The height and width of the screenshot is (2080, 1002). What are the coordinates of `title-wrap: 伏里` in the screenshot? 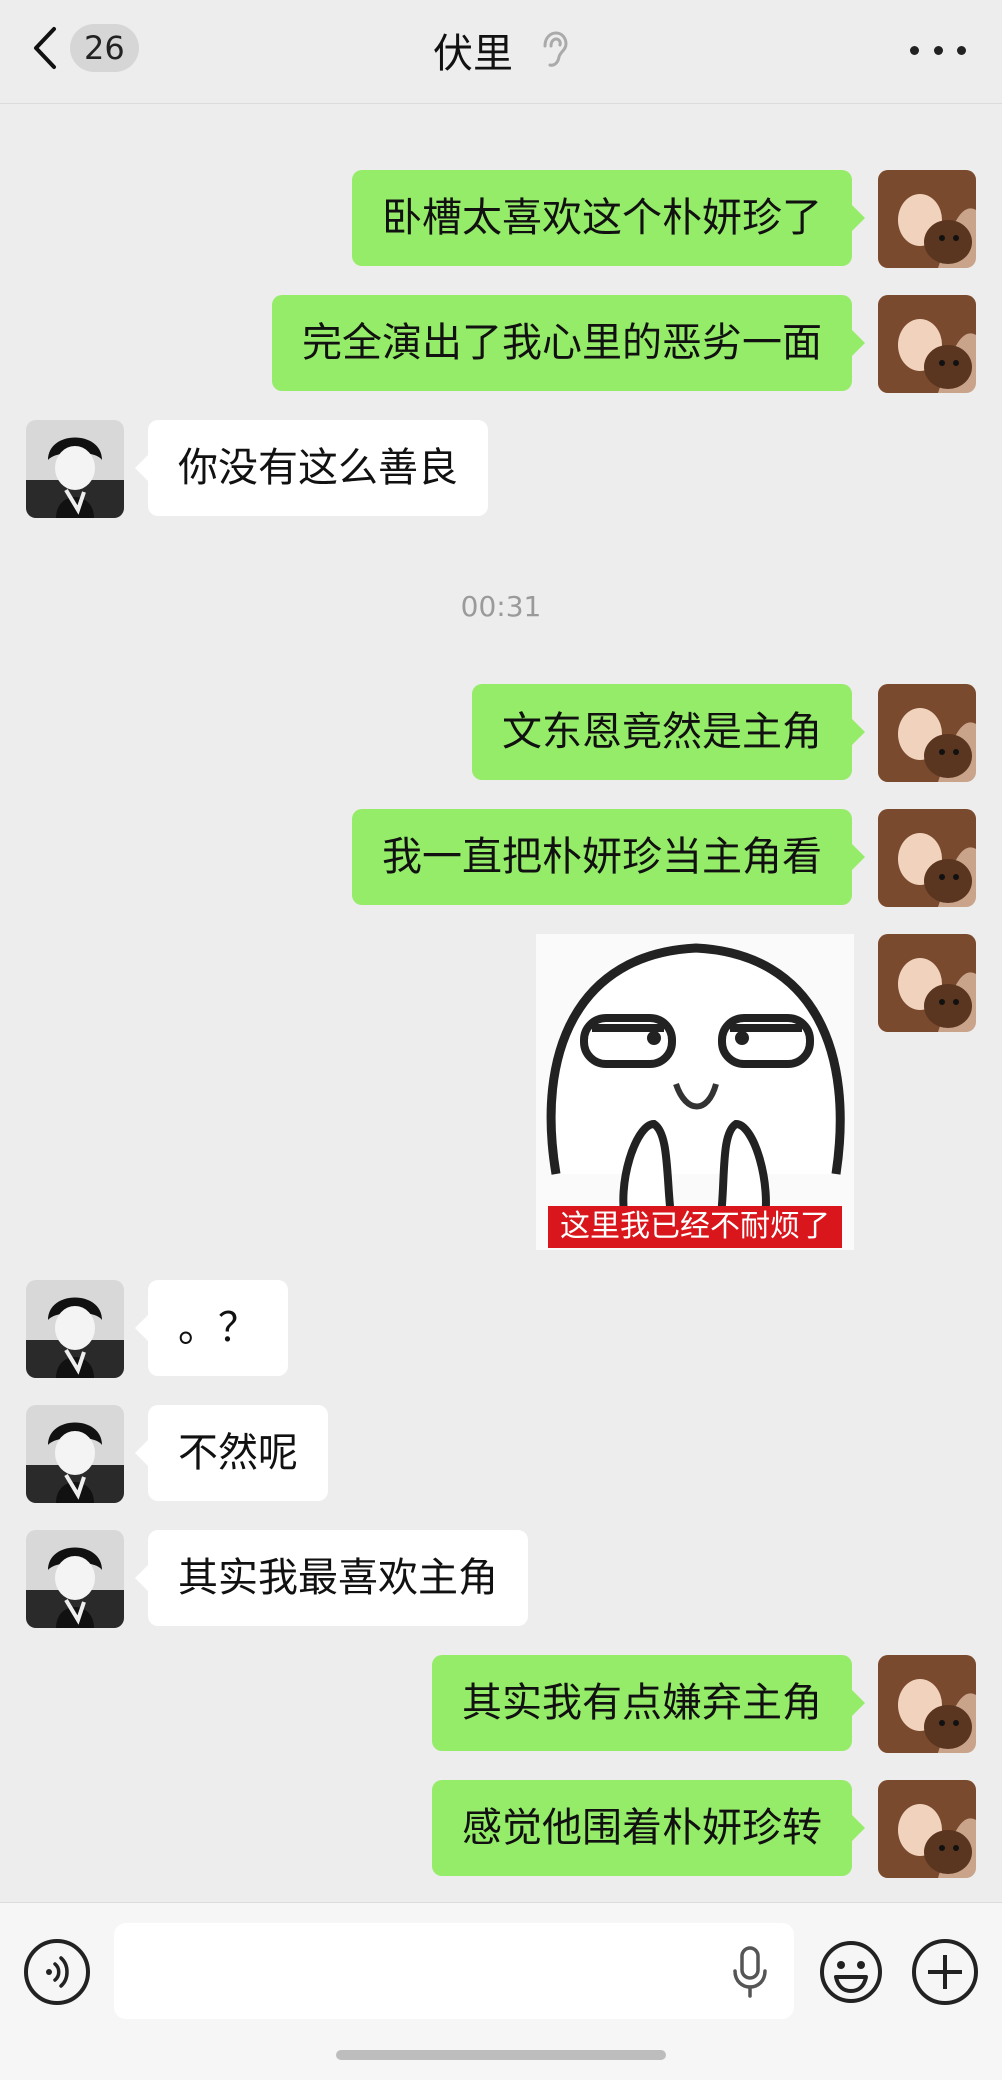 It's located at (501, 50).